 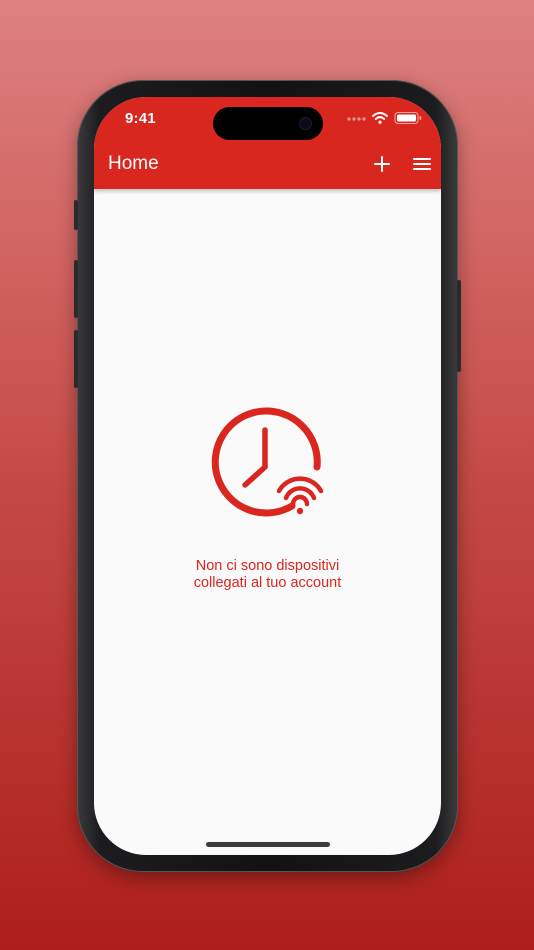 What do you see at coordinates (408, 118) in the screenshot?
I see `battery-icon` at bounding box center [408, 118].